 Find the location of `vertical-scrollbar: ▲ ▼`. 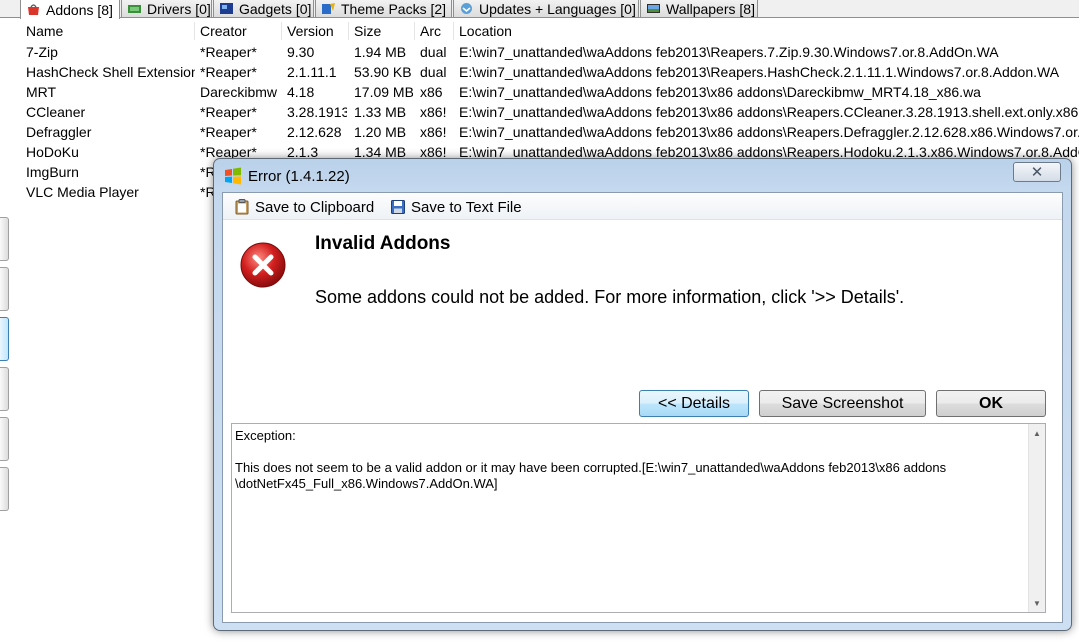

vertical-scrollbar: ▲ ▼ is located at coordinates (1036, 518).